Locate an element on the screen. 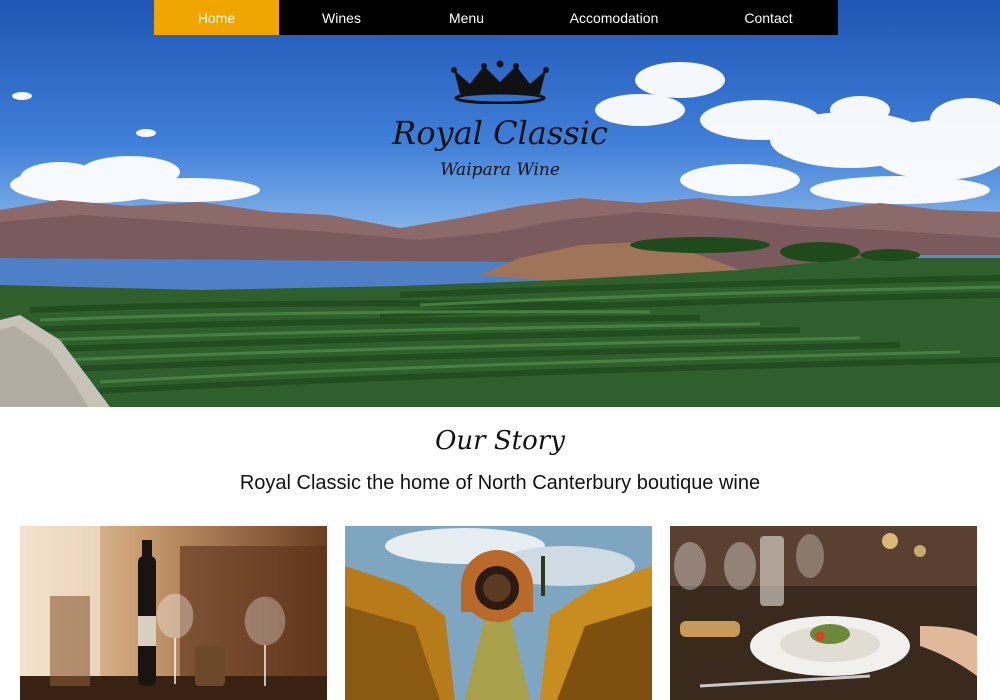  brand-subtitle: Waipara Wine is located at coordinates (500, 170).